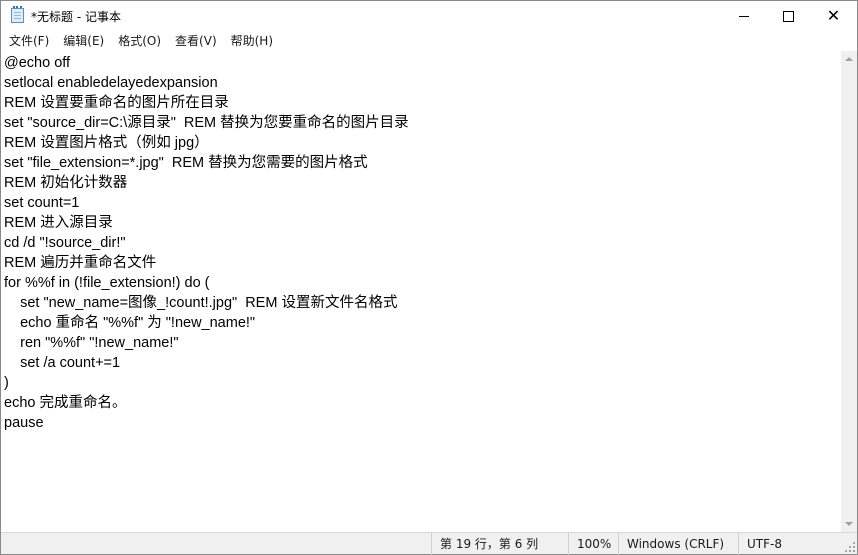 The image size is (858, 555). I want to click on zoom-level: 100%, so click(593, 544).